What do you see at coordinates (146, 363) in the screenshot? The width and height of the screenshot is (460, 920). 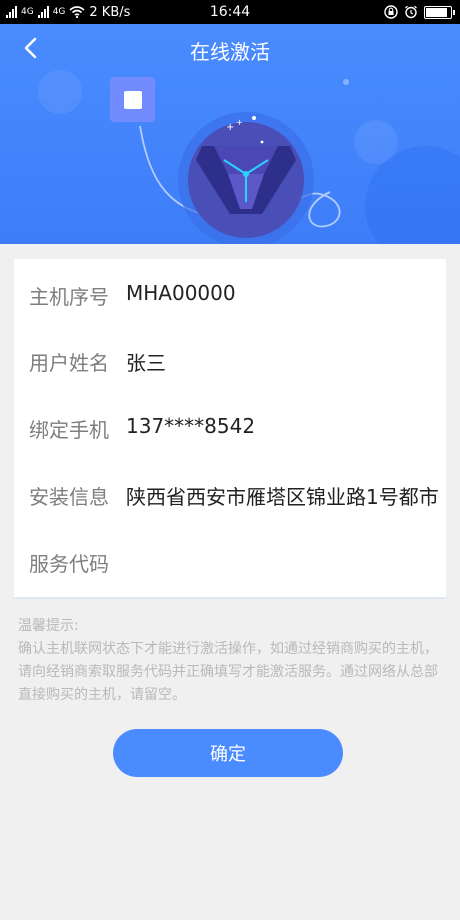 I see `user-name-value: 张三` at bounding box center [146, 363].